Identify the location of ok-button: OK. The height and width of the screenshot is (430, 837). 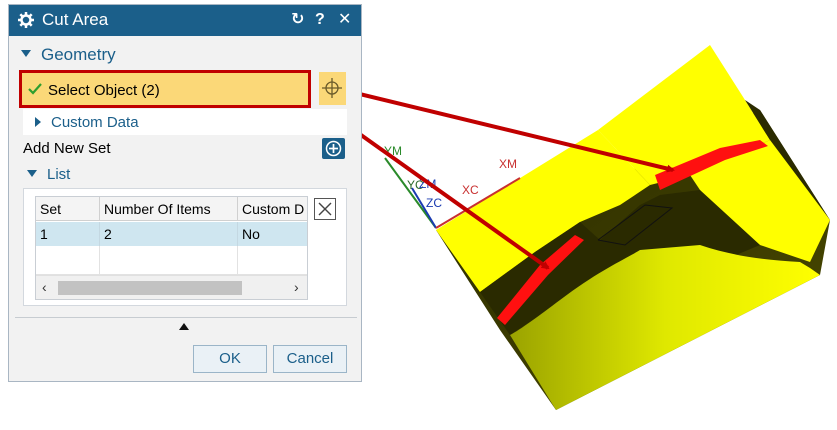
(230, 359).